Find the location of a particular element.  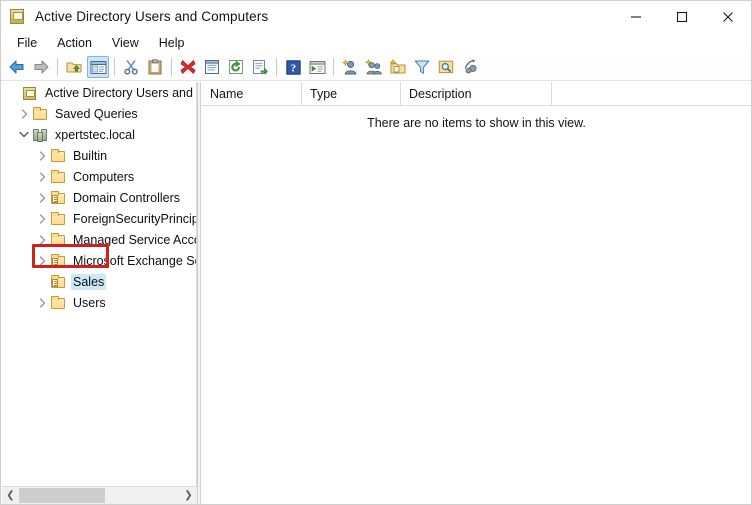

toolbar: ? is located at coordinates (376, 67).